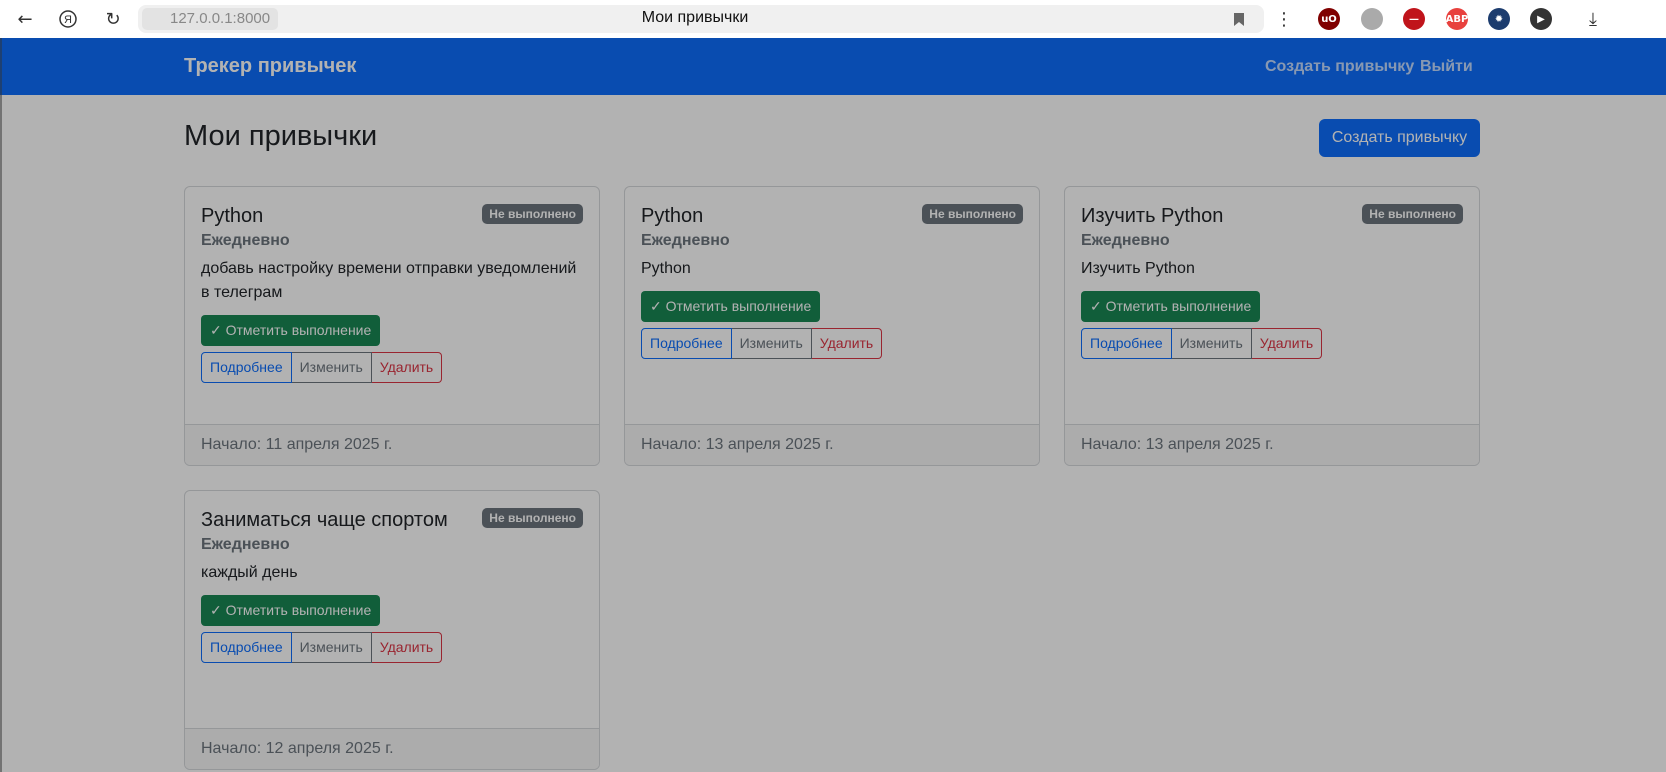  Describe the element at coordinates (1, 405) in the screenshot. I see `window-edge` at that location.